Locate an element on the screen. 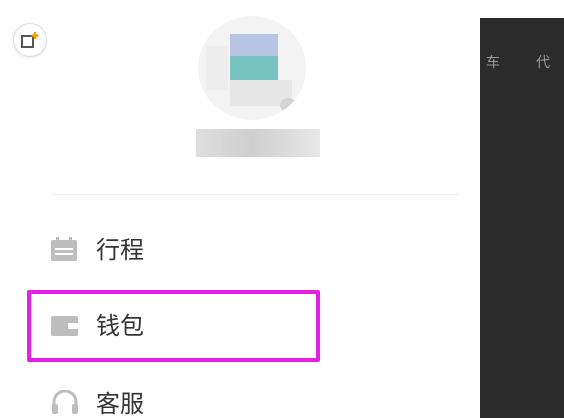  add-to-home-icon is located at coordinates (30, 40).